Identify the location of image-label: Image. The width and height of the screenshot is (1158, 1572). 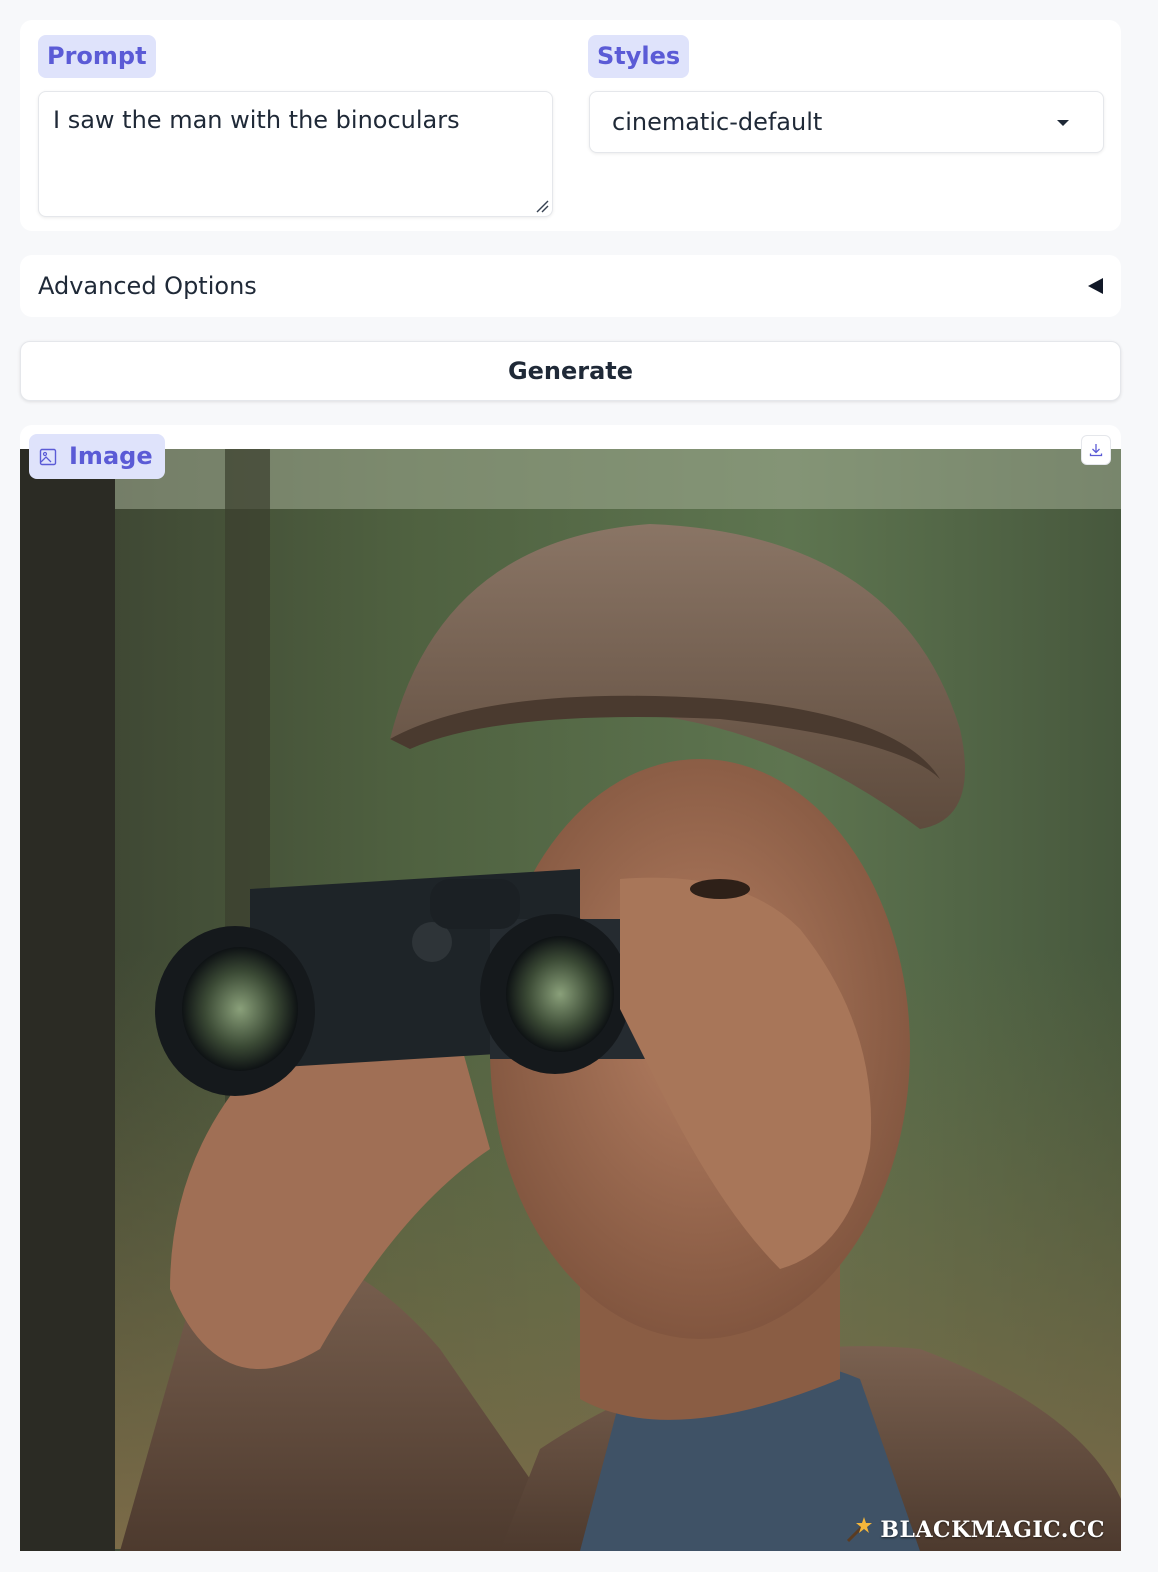
(111, 456).